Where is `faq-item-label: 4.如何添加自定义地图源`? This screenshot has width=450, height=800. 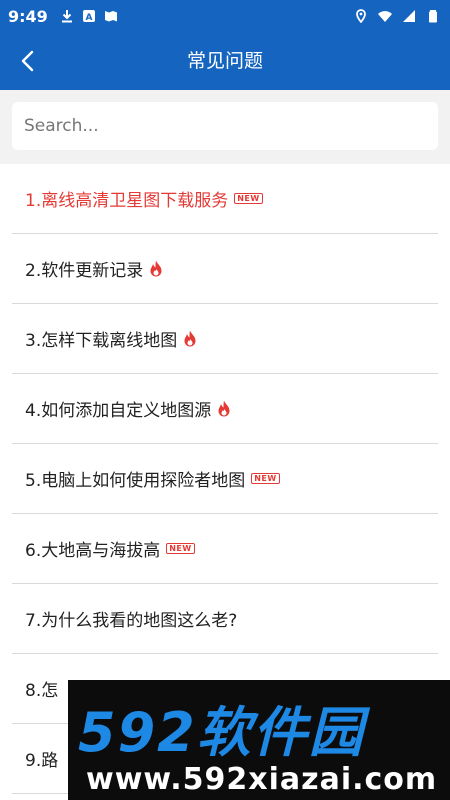 faq-item-label: 4.如何添加自定义地图源 is located at coordinates (118, 411).